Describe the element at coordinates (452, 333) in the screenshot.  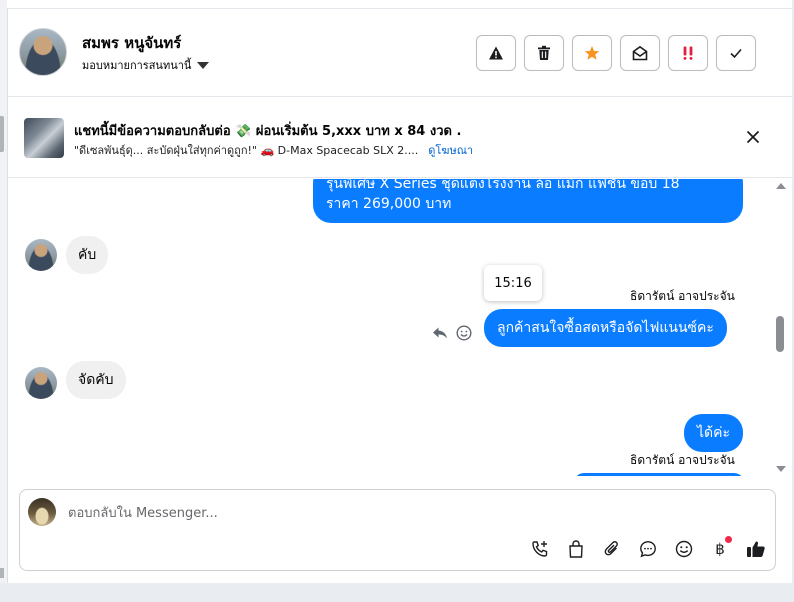
I see `message-tools` at that location.